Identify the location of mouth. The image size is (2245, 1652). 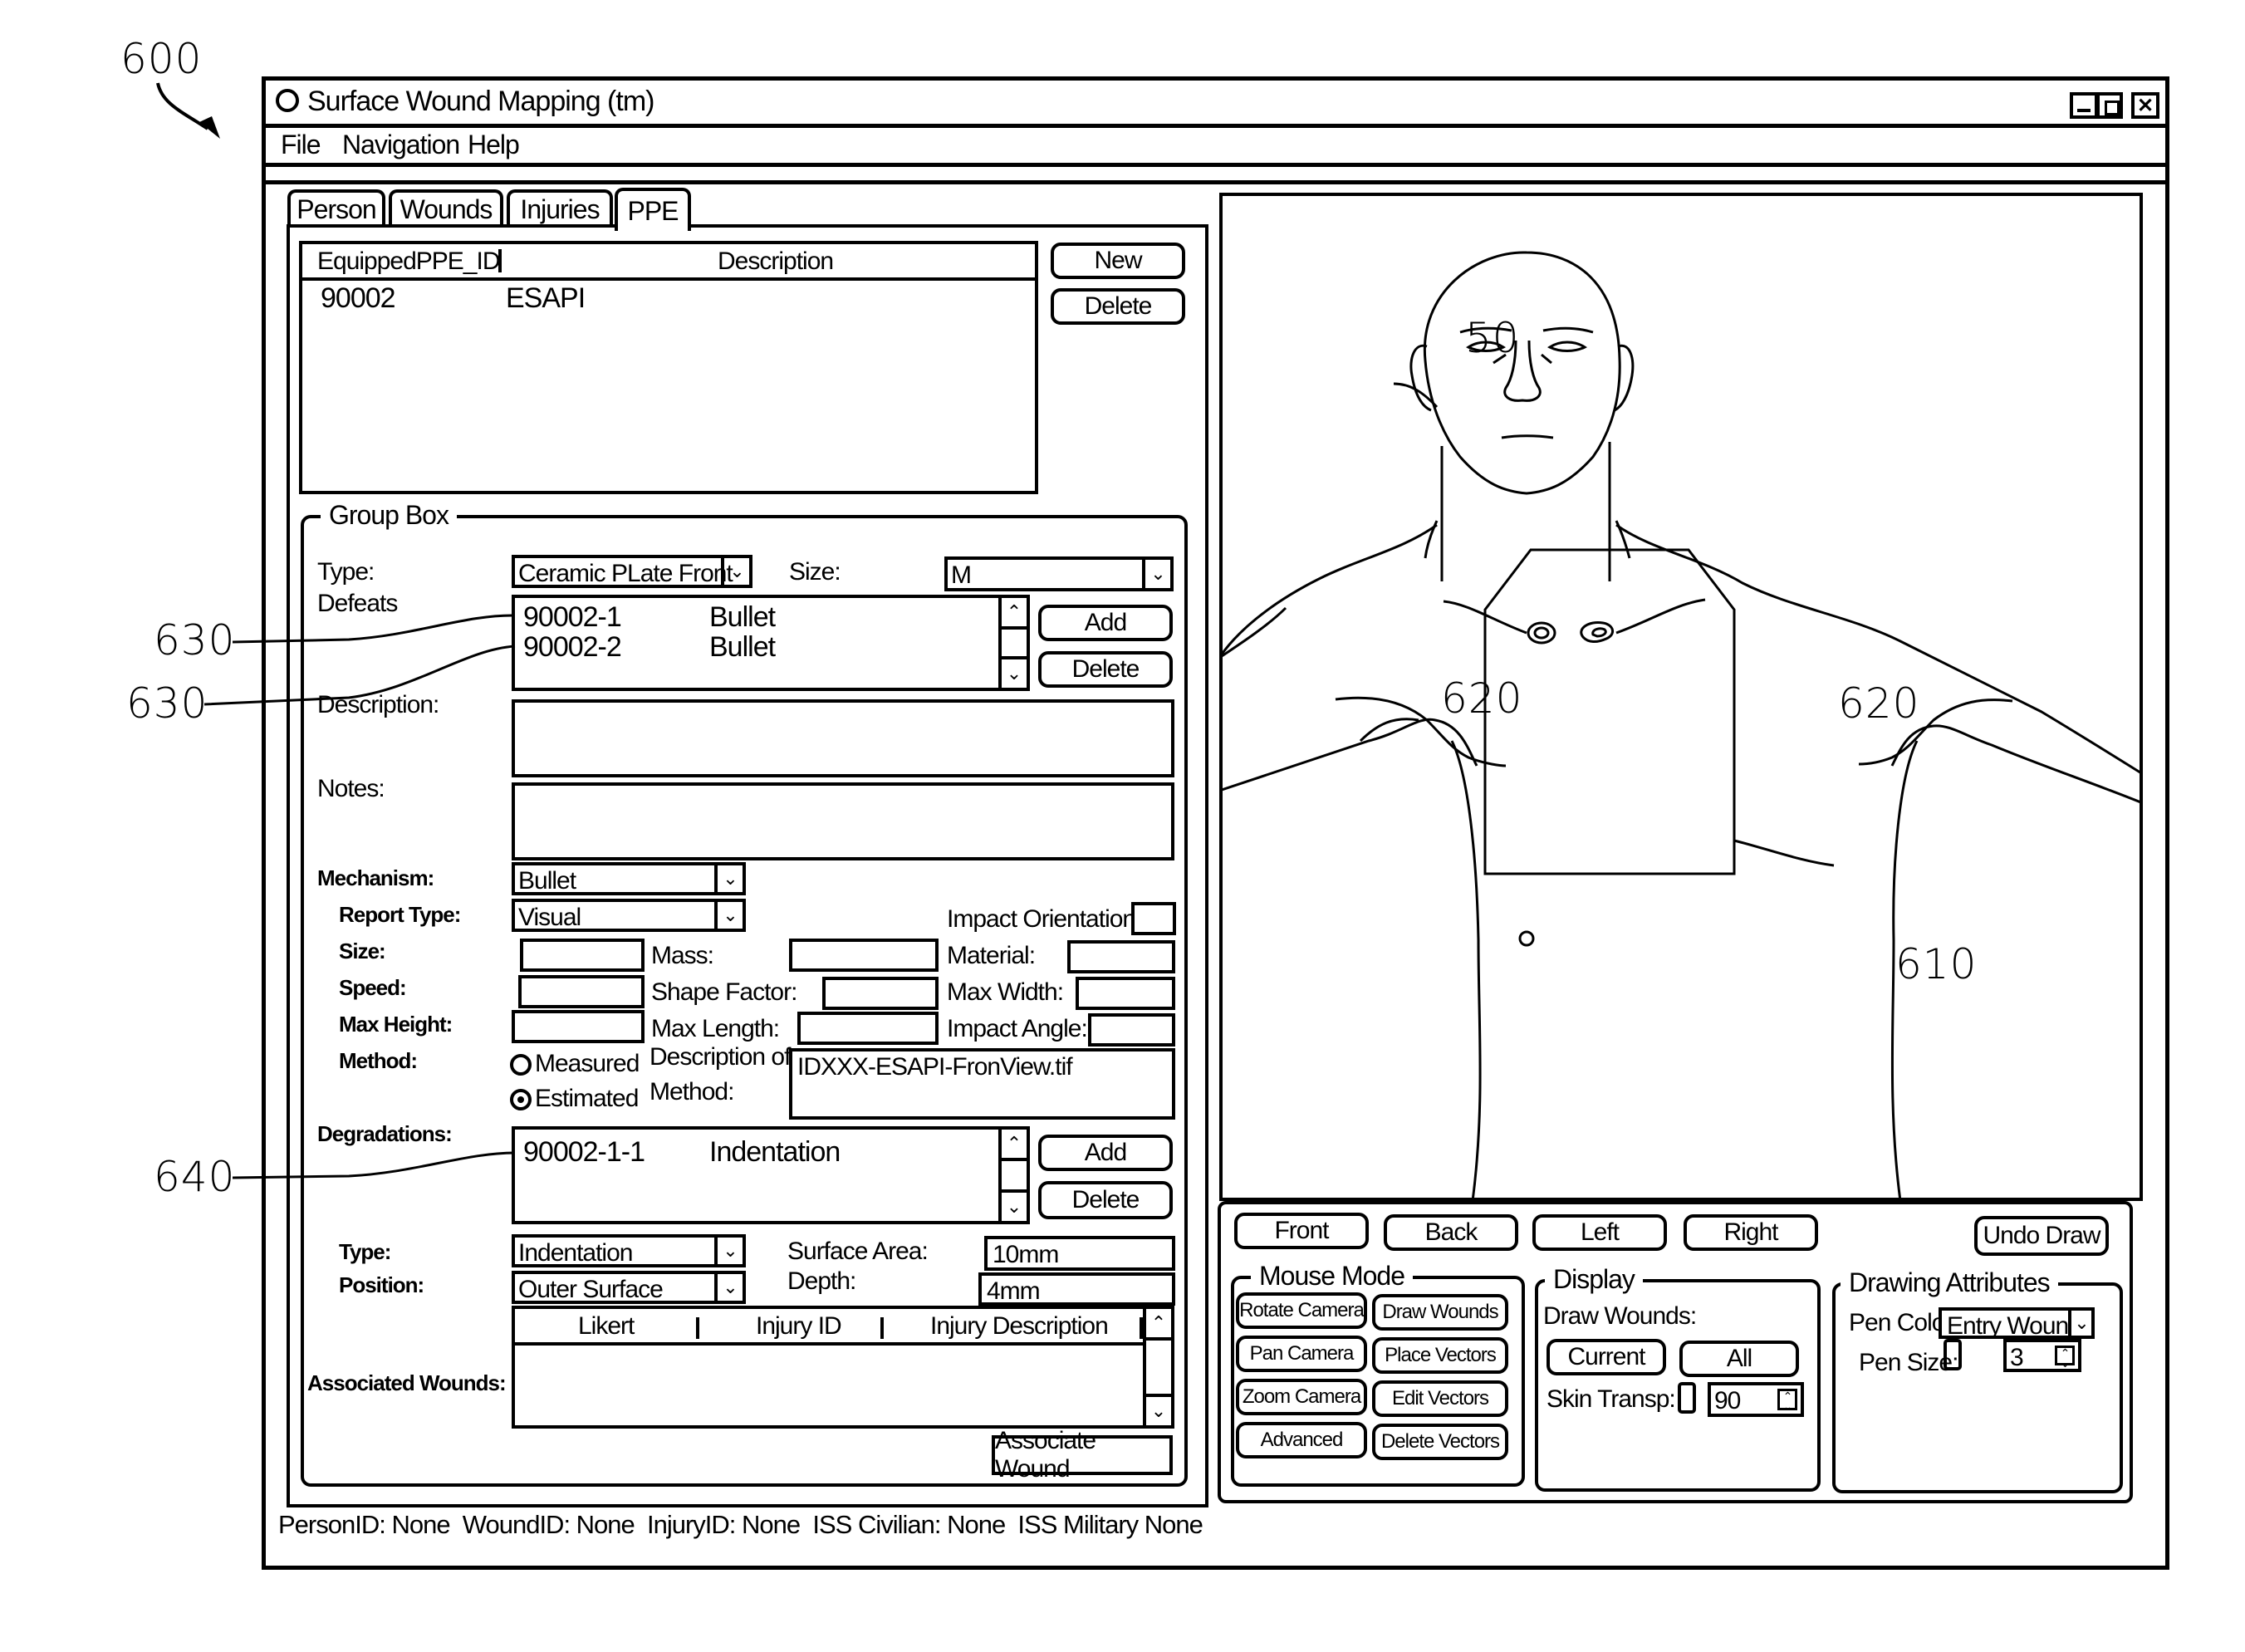
(1528, 436).